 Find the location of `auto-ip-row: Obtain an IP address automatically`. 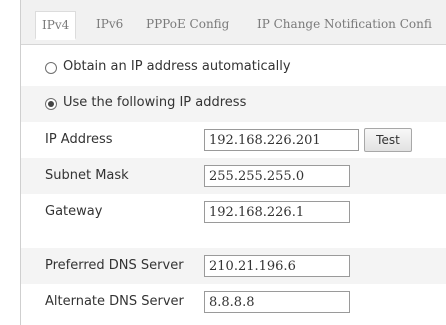

auto-ip-row: Obtain an IP address automatically is located at coordinates (233, 68).